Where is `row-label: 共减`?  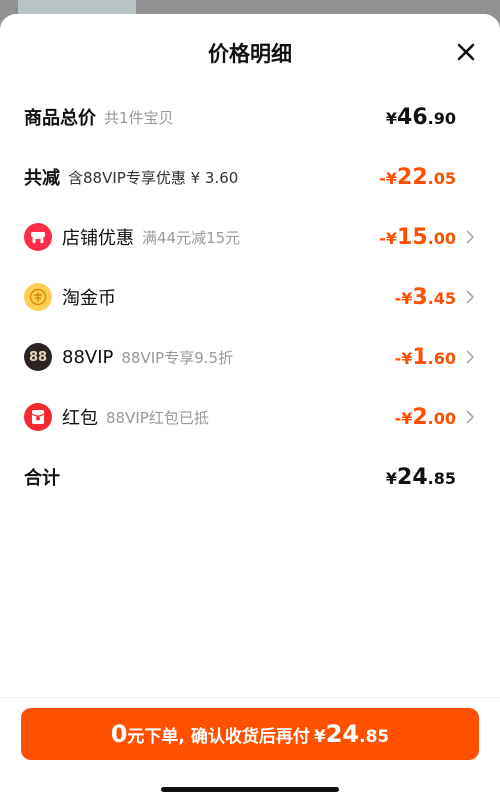 row-label: 共减 is located at coordinates (42, 178).